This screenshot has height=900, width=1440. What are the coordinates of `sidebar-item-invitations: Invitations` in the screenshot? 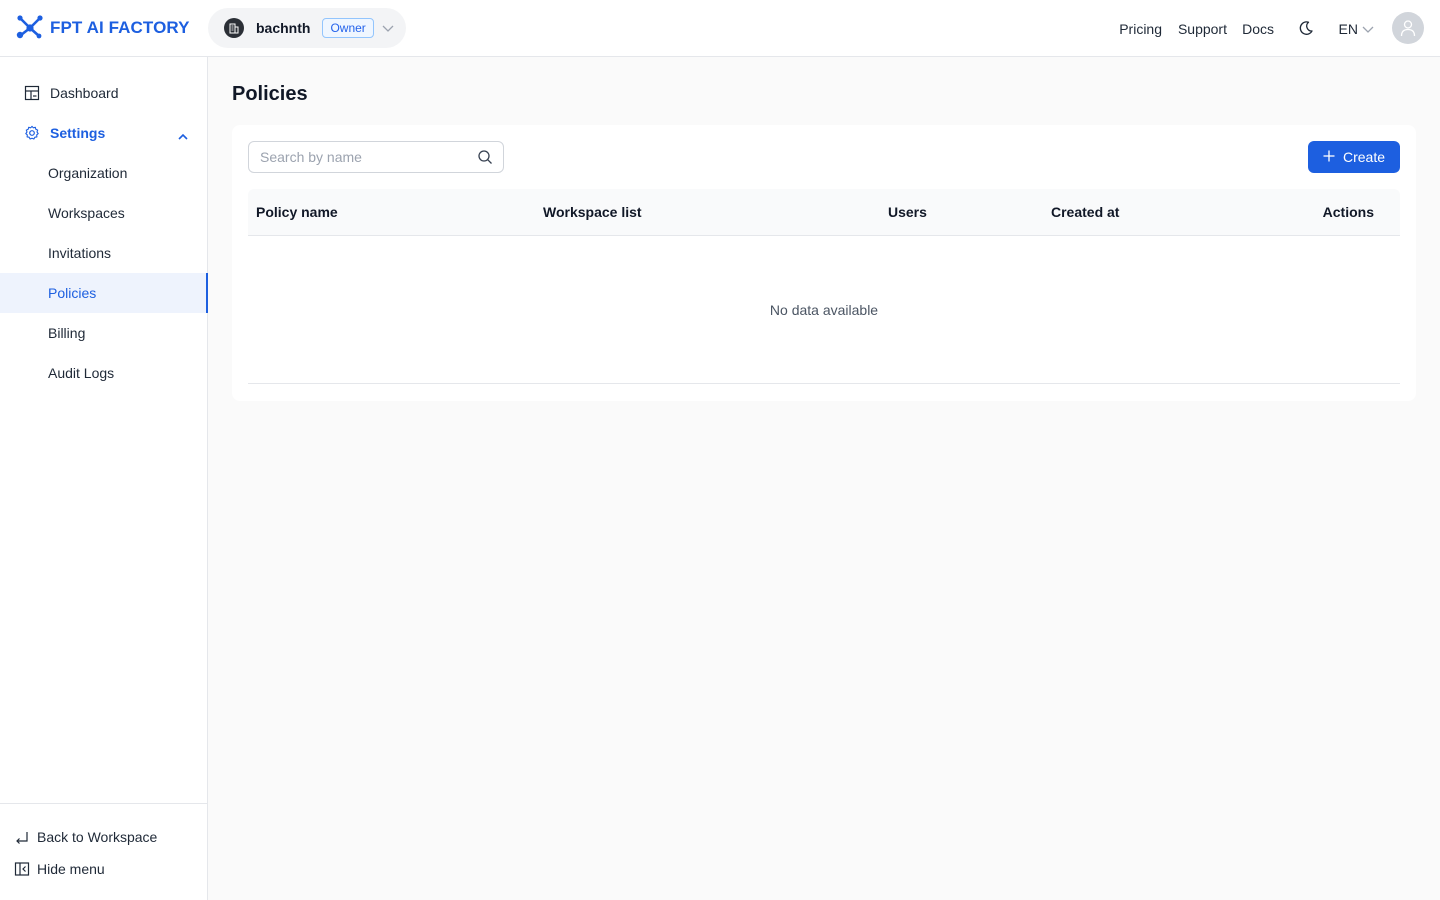 It's located at (103, 253).